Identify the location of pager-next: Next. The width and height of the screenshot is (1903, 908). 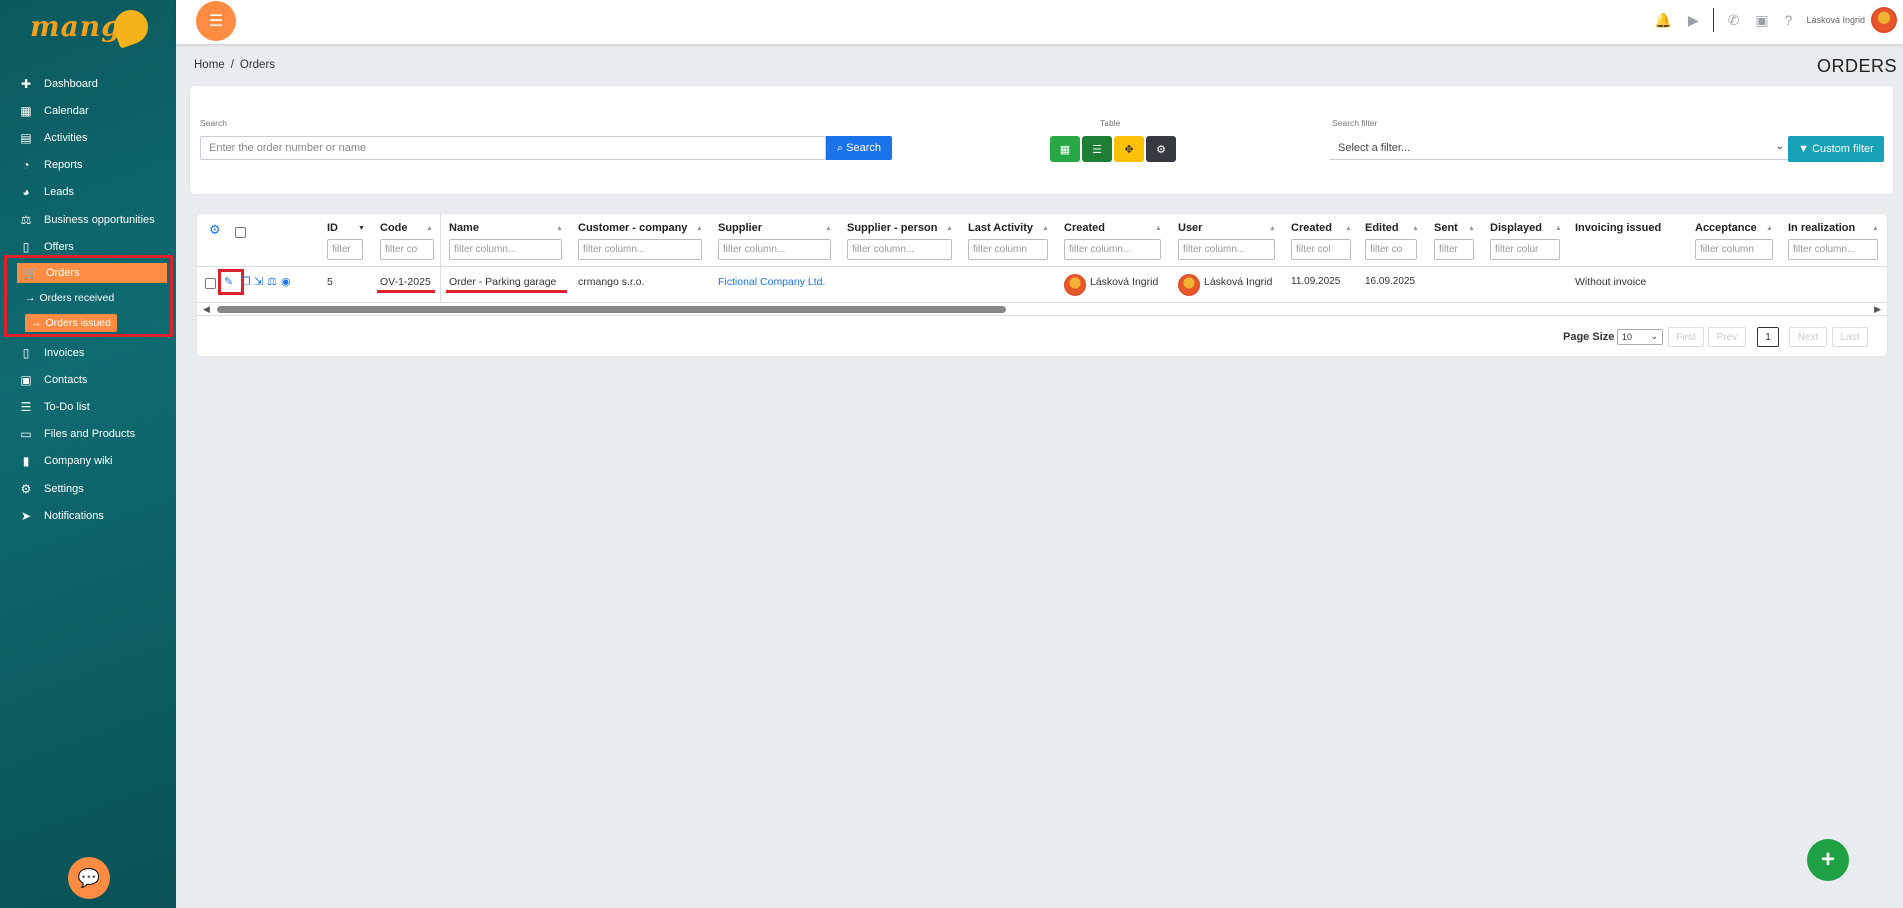
(1808, 337).